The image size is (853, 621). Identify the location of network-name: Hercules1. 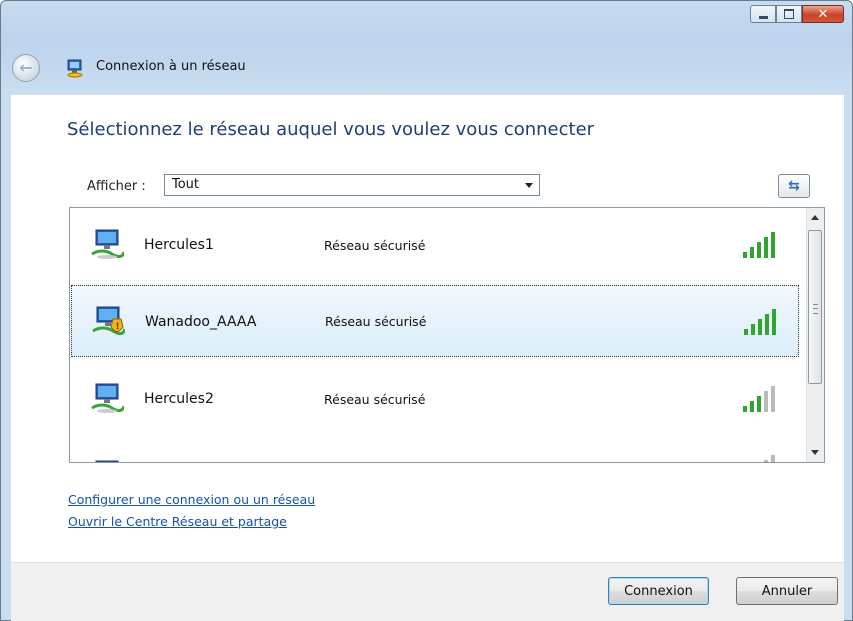
(179, 245).